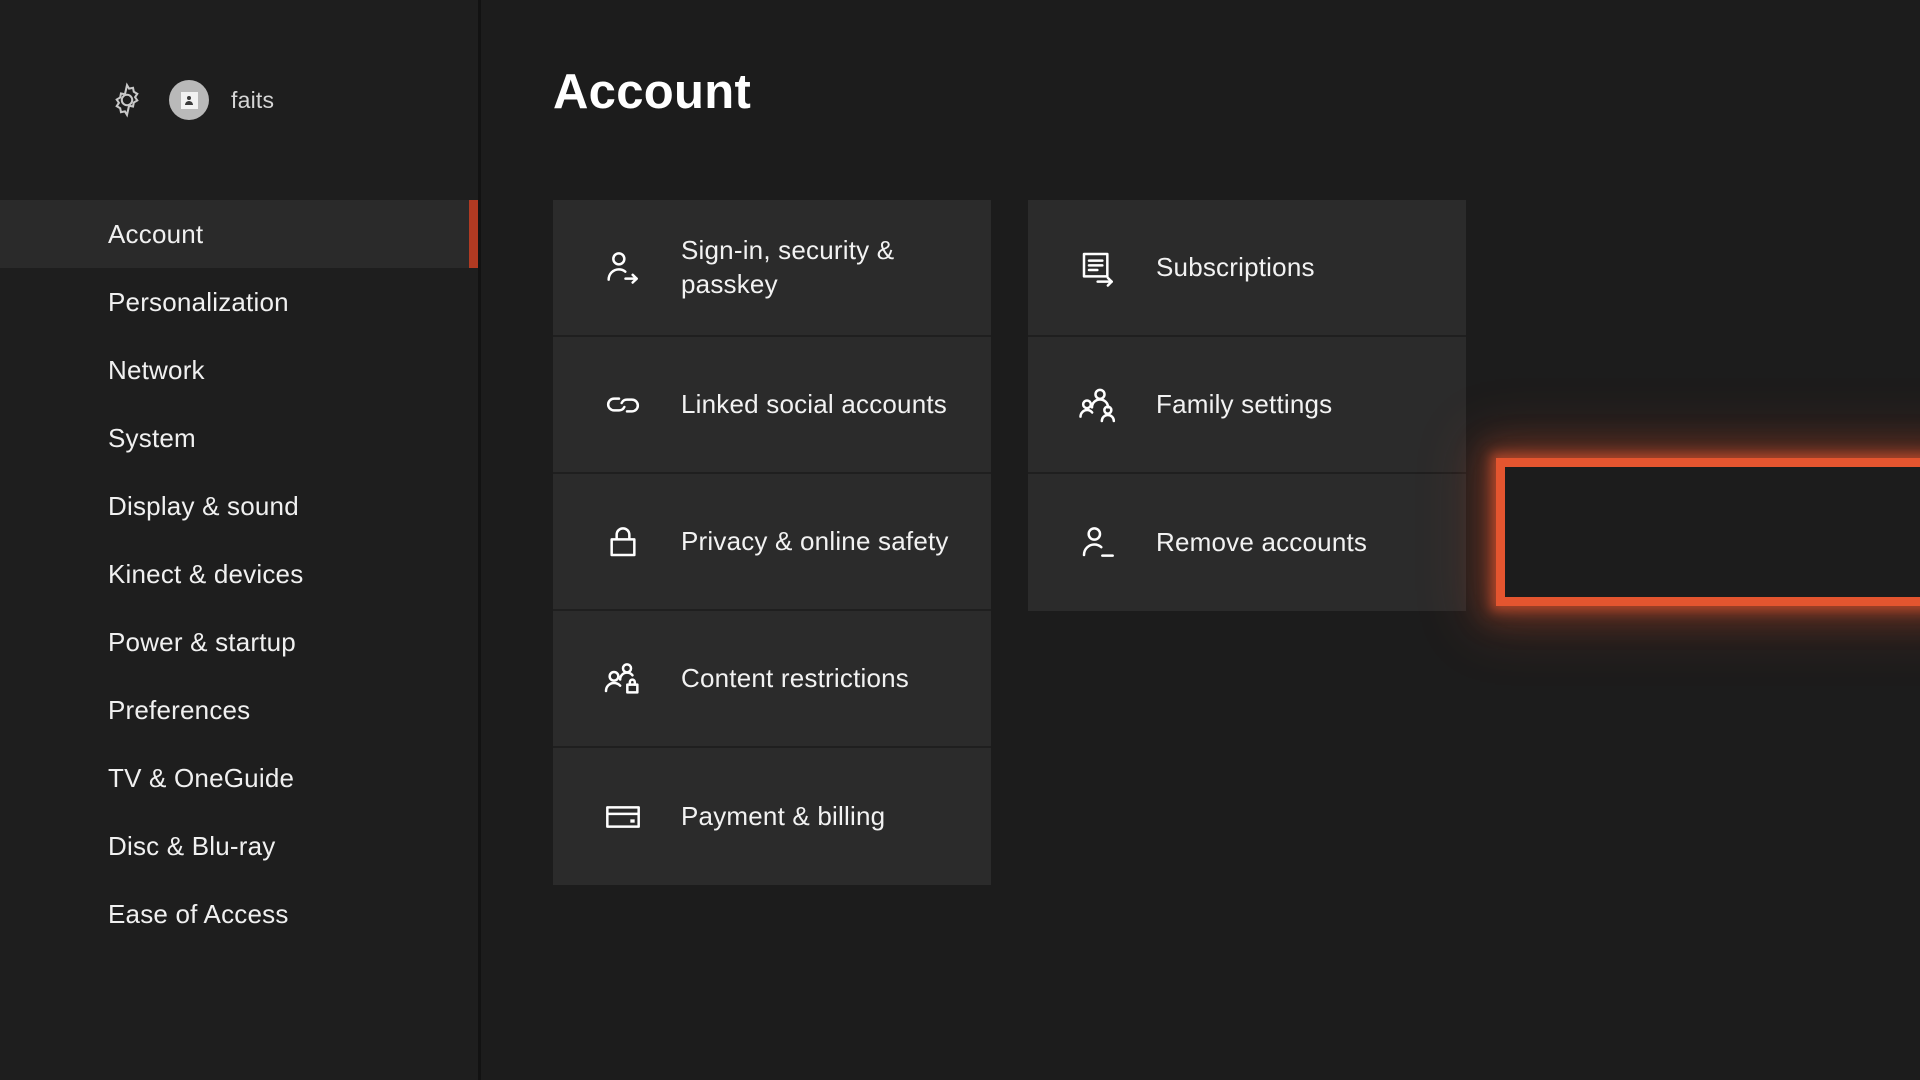 The width and height of the screenshot is (1920, 1080). I want to click on tile-label: Privacy & online safety, so click(815, 540).